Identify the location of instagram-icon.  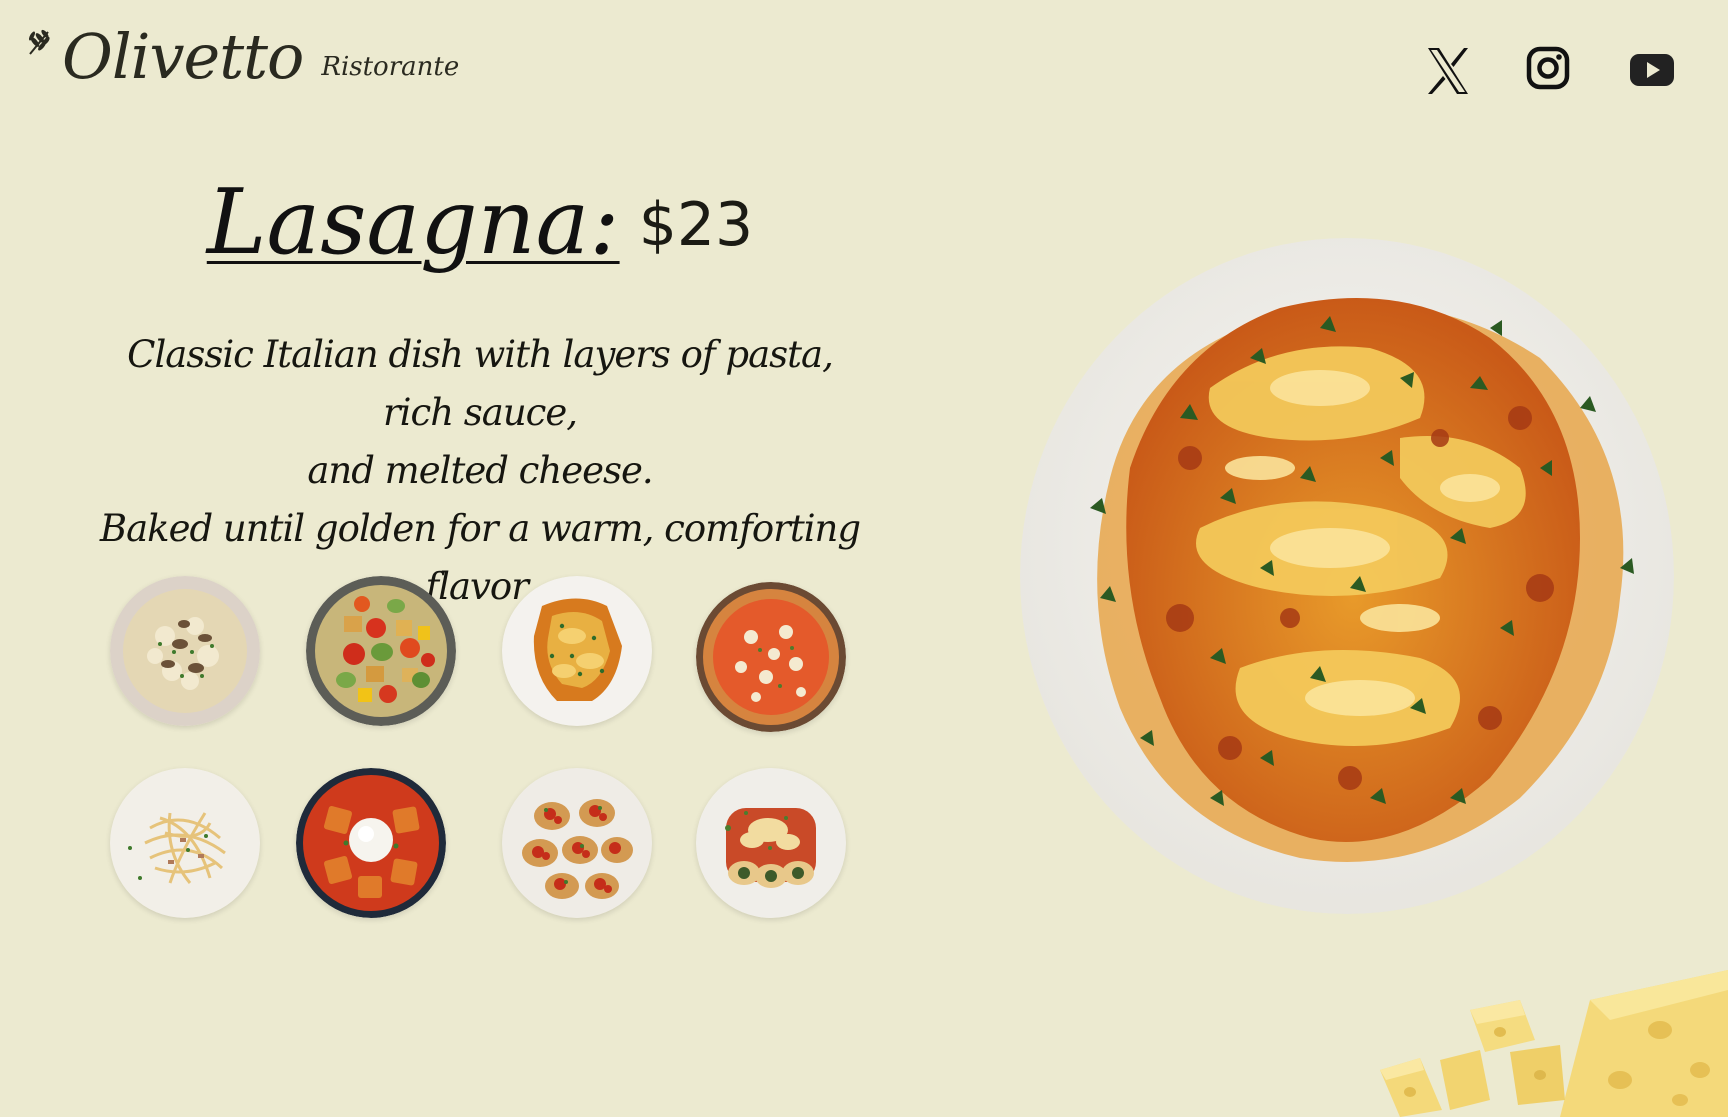
(1548, 68).